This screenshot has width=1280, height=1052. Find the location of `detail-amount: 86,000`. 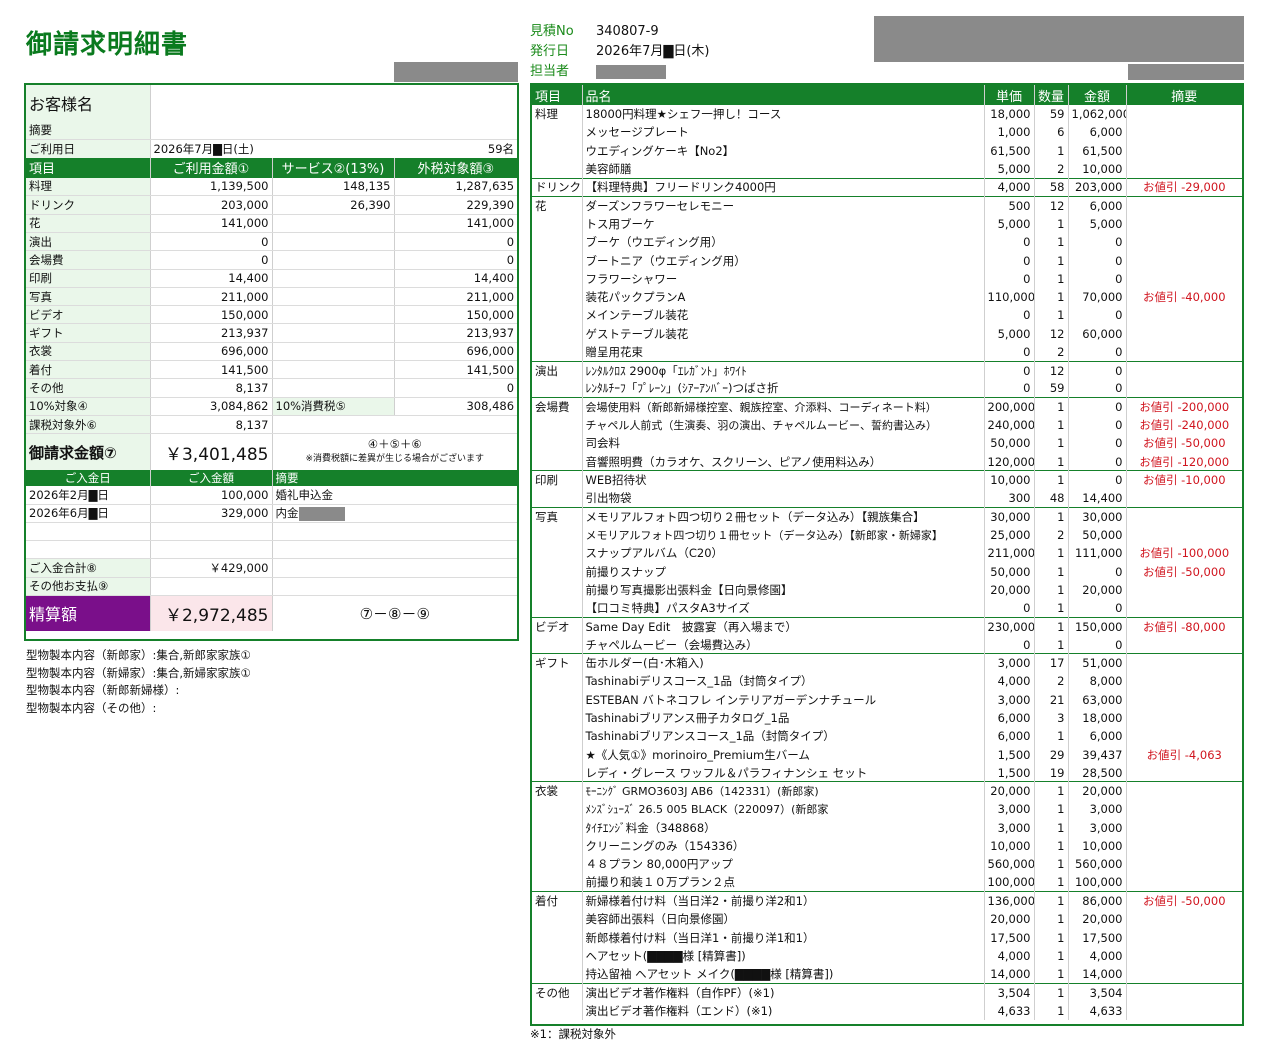

detail-amount: 86,000 is located at coordinates (1097, 901).